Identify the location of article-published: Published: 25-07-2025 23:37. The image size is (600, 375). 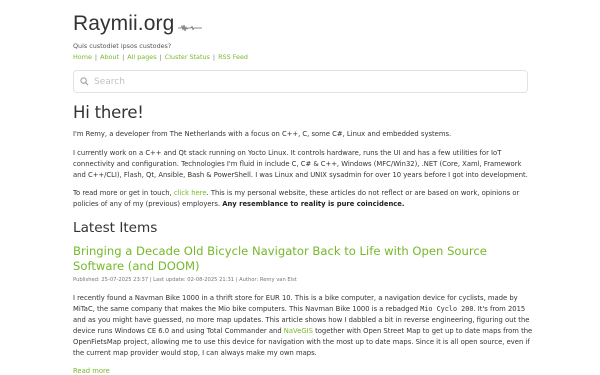
(111, 280).